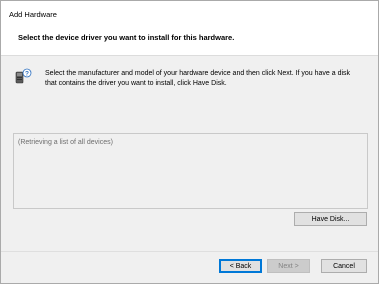 The height and width of the screenshot is (285, 380). I want to click on next-button: Next >, so click(288, 266).